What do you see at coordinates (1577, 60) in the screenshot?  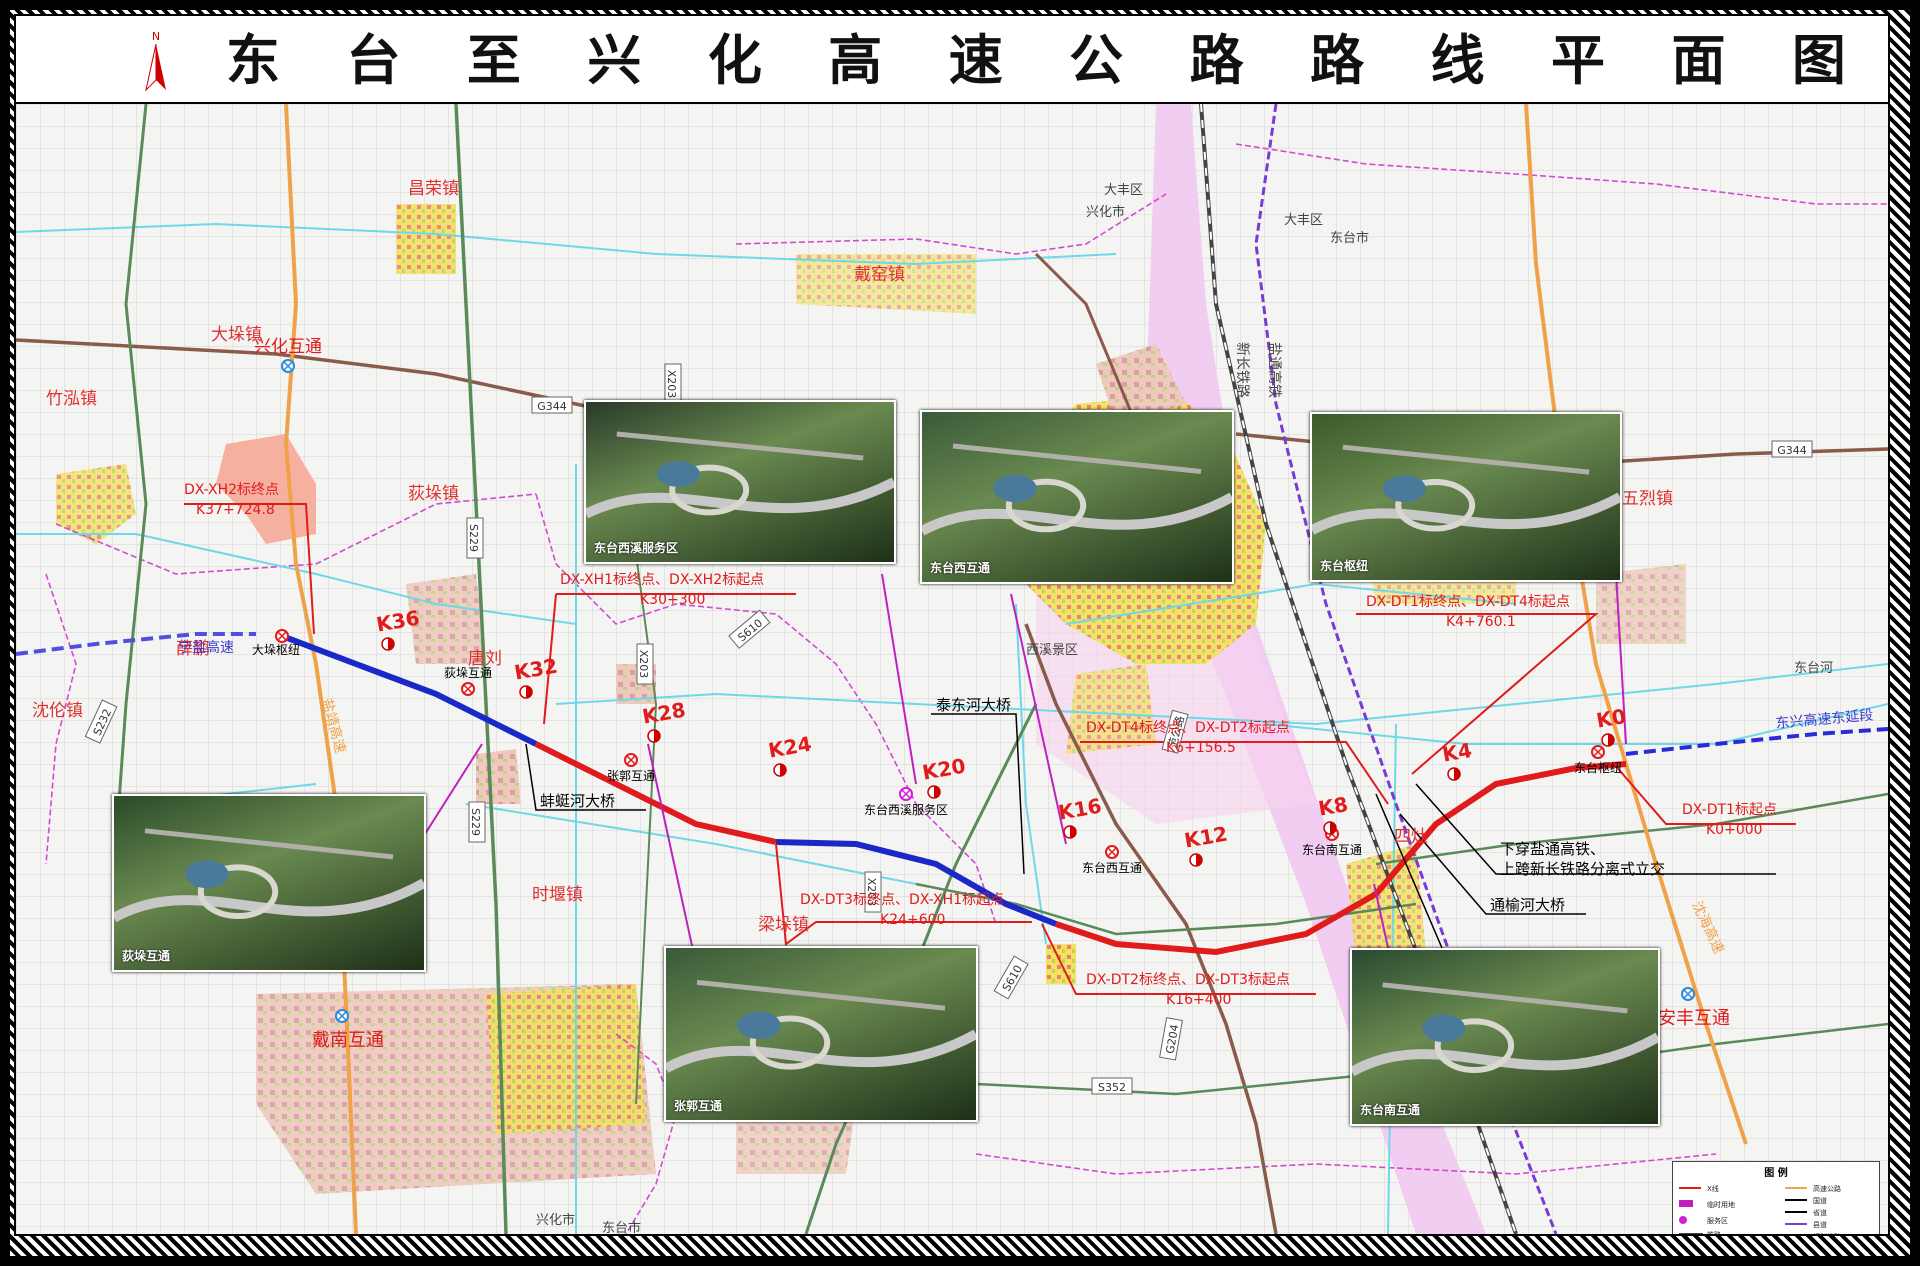 I see `title-char: 平` at bounding box center [1577, 60].